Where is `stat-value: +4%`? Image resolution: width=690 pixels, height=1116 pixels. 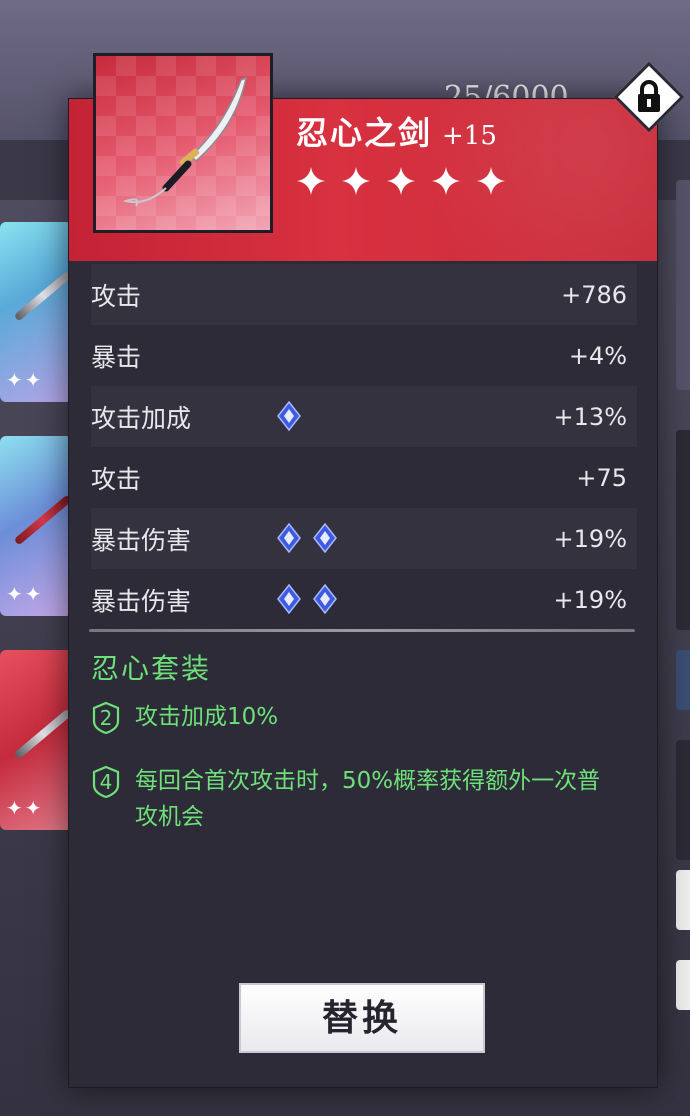
stat-value: +4% is located at coordinates (597, 355).